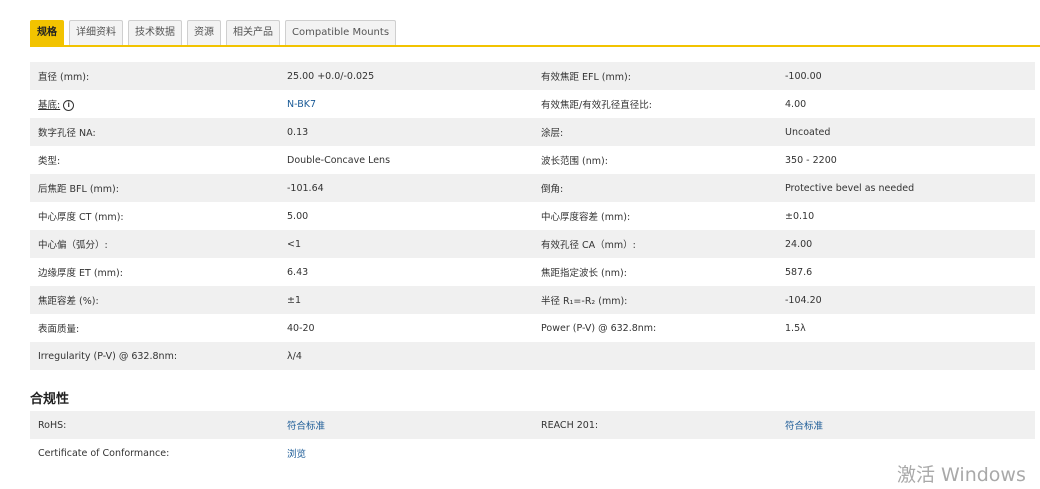  I want to click on table-row: 焦距容差 (%): ±1 半径 R₁=-R₂ (mm): -104.20, so click(532, 300).